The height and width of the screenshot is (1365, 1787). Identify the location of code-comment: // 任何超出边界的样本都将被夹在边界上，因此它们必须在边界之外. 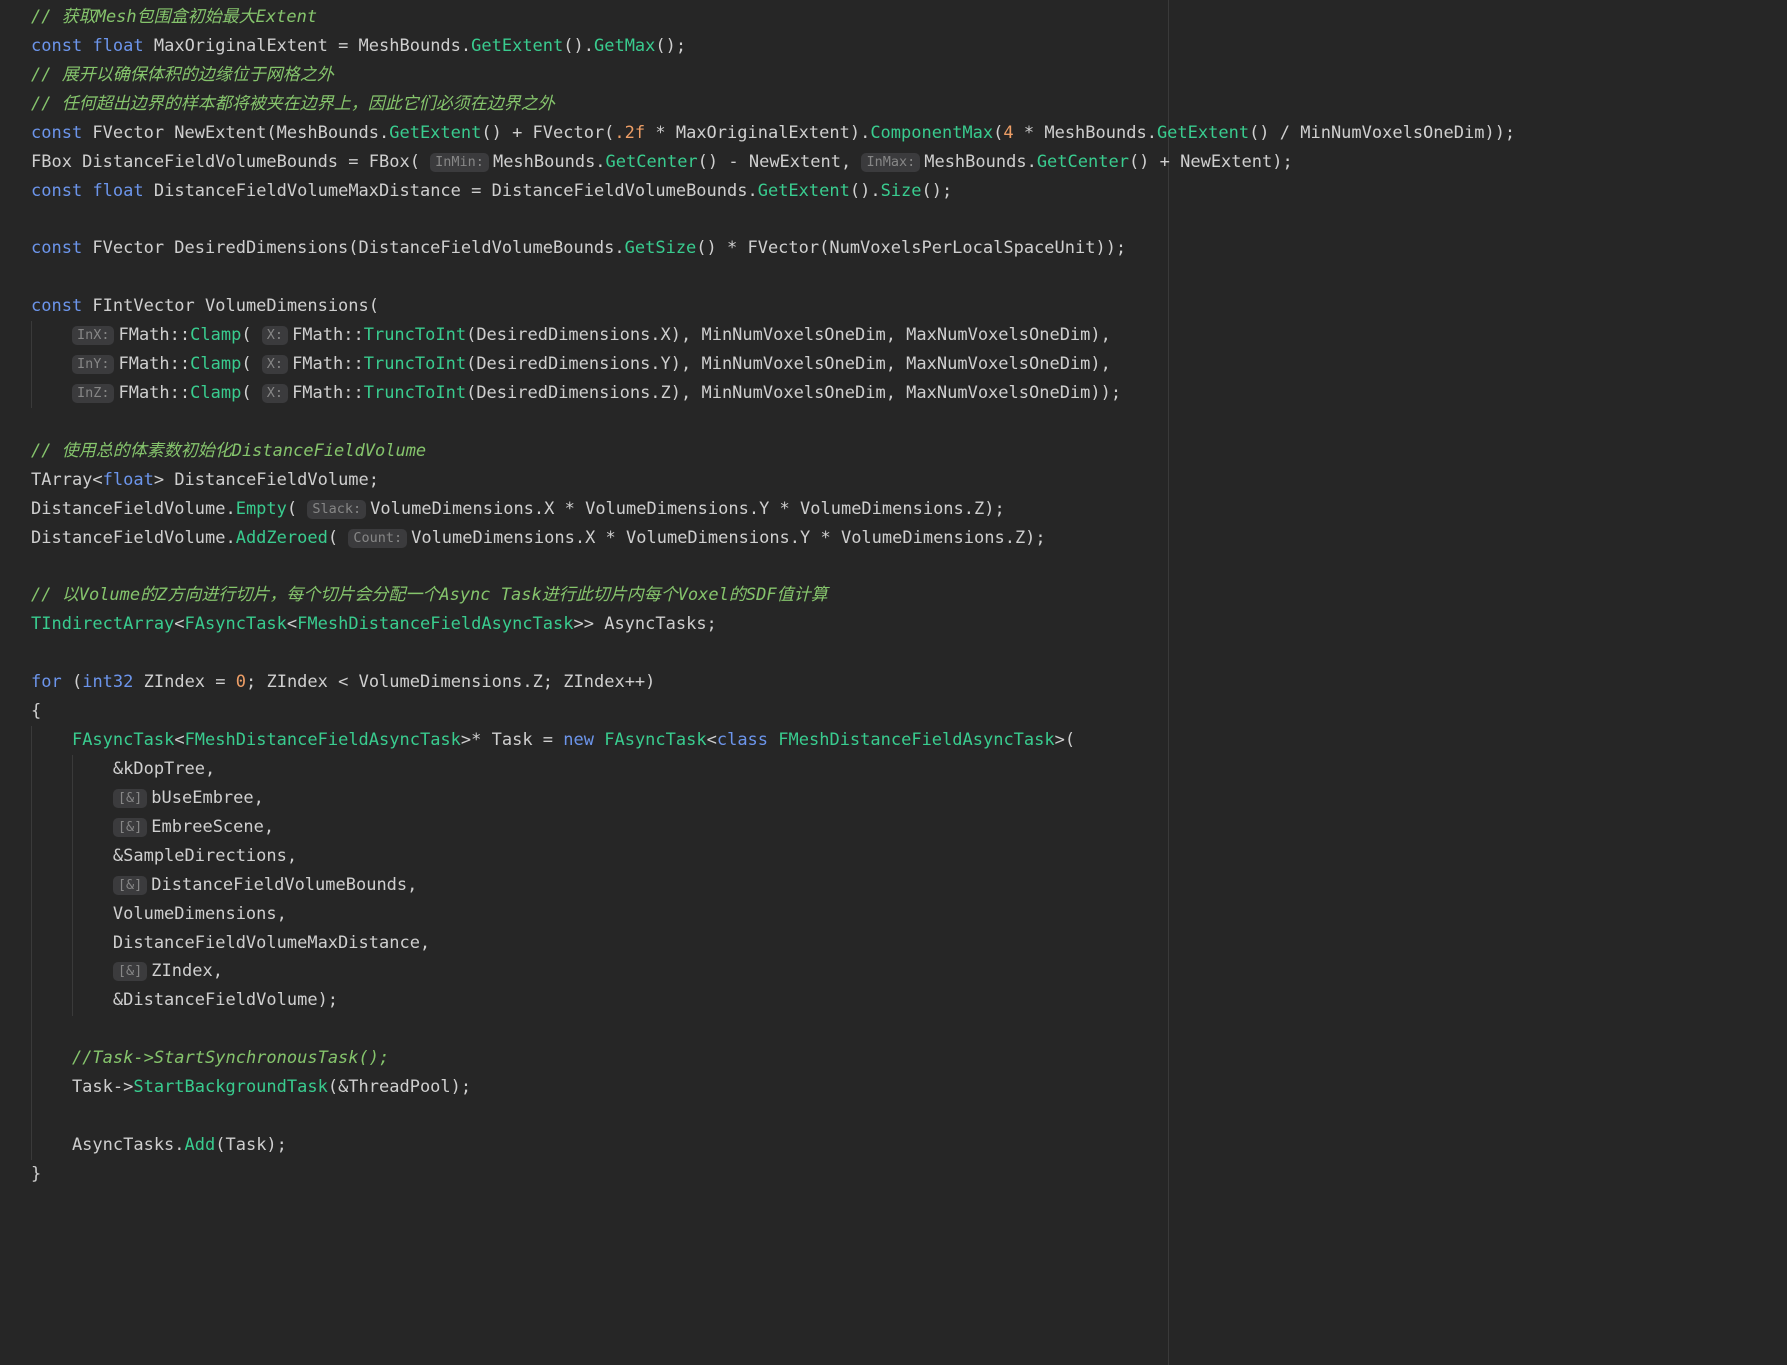
(293, 103).